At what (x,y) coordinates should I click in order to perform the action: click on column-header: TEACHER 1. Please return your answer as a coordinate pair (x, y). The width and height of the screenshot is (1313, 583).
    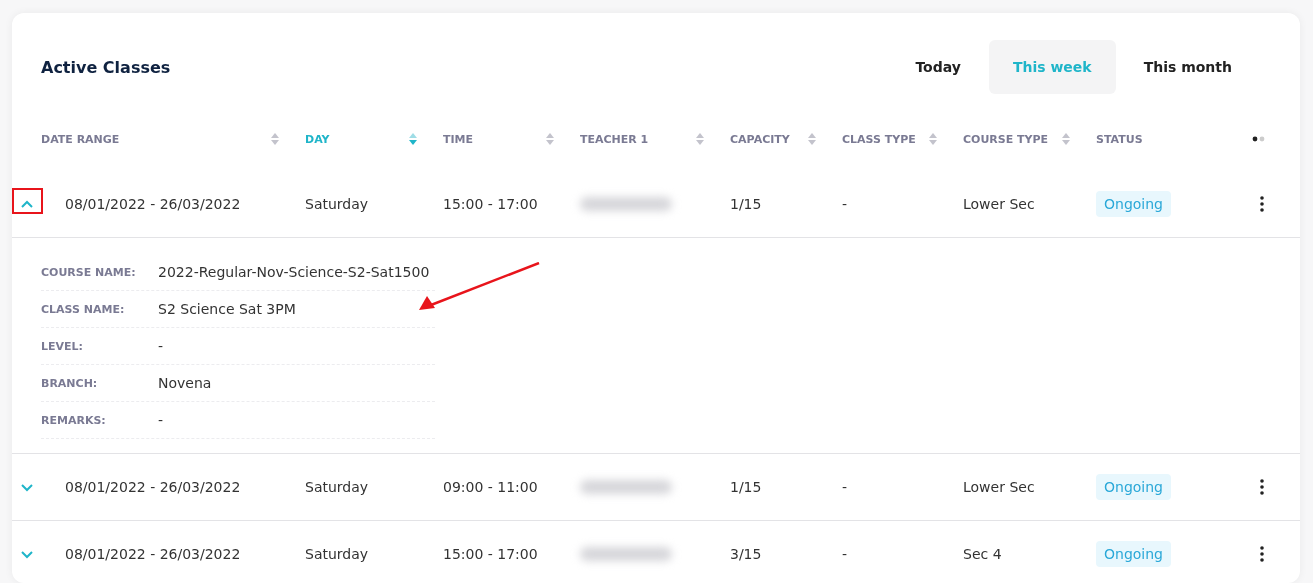
    Looking at the image, I should click on (614, 139).